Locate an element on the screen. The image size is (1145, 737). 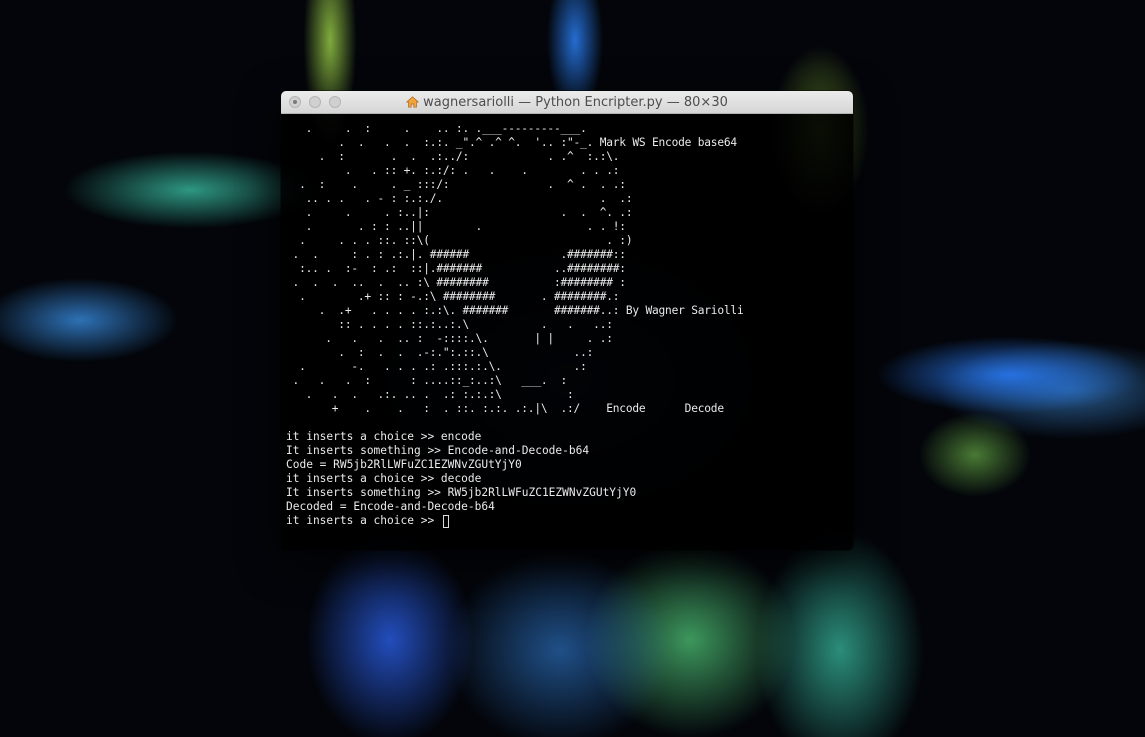
ascii-art-line: . : . . .-:.":.::.\ ..: is located at coordinates (440, 352).